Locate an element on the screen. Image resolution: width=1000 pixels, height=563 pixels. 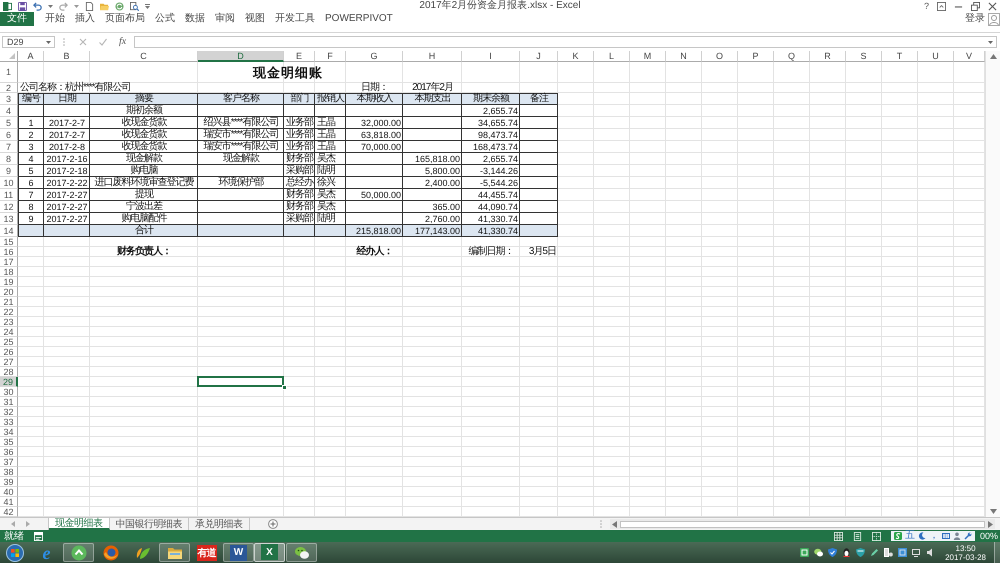
name-box: D29 is located at coordinates (28, 42).